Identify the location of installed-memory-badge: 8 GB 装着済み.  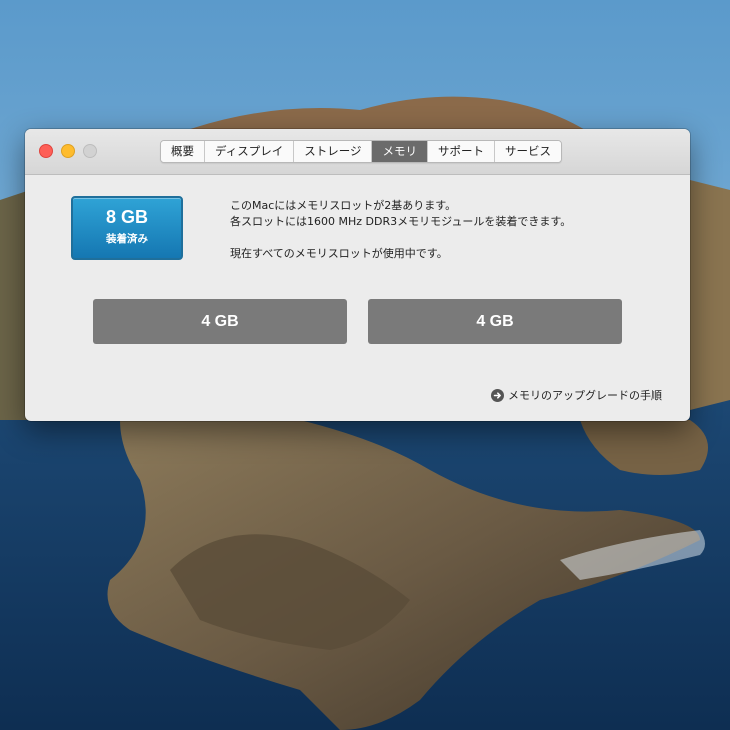
(127, 228).